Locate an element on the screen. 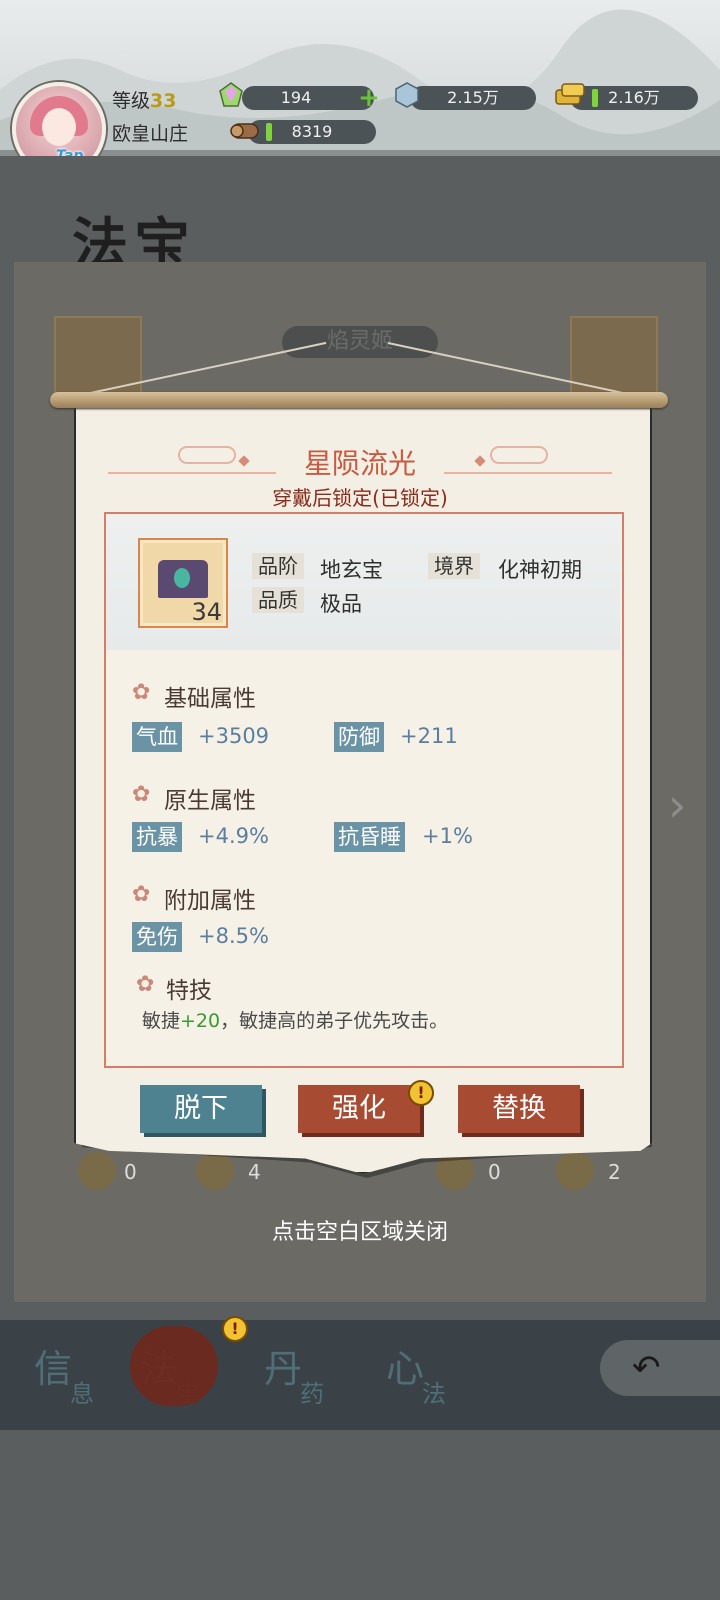 This screenshot has height=1600, width=720. stat-value: +8.5% is located at coordinates (233, 936).